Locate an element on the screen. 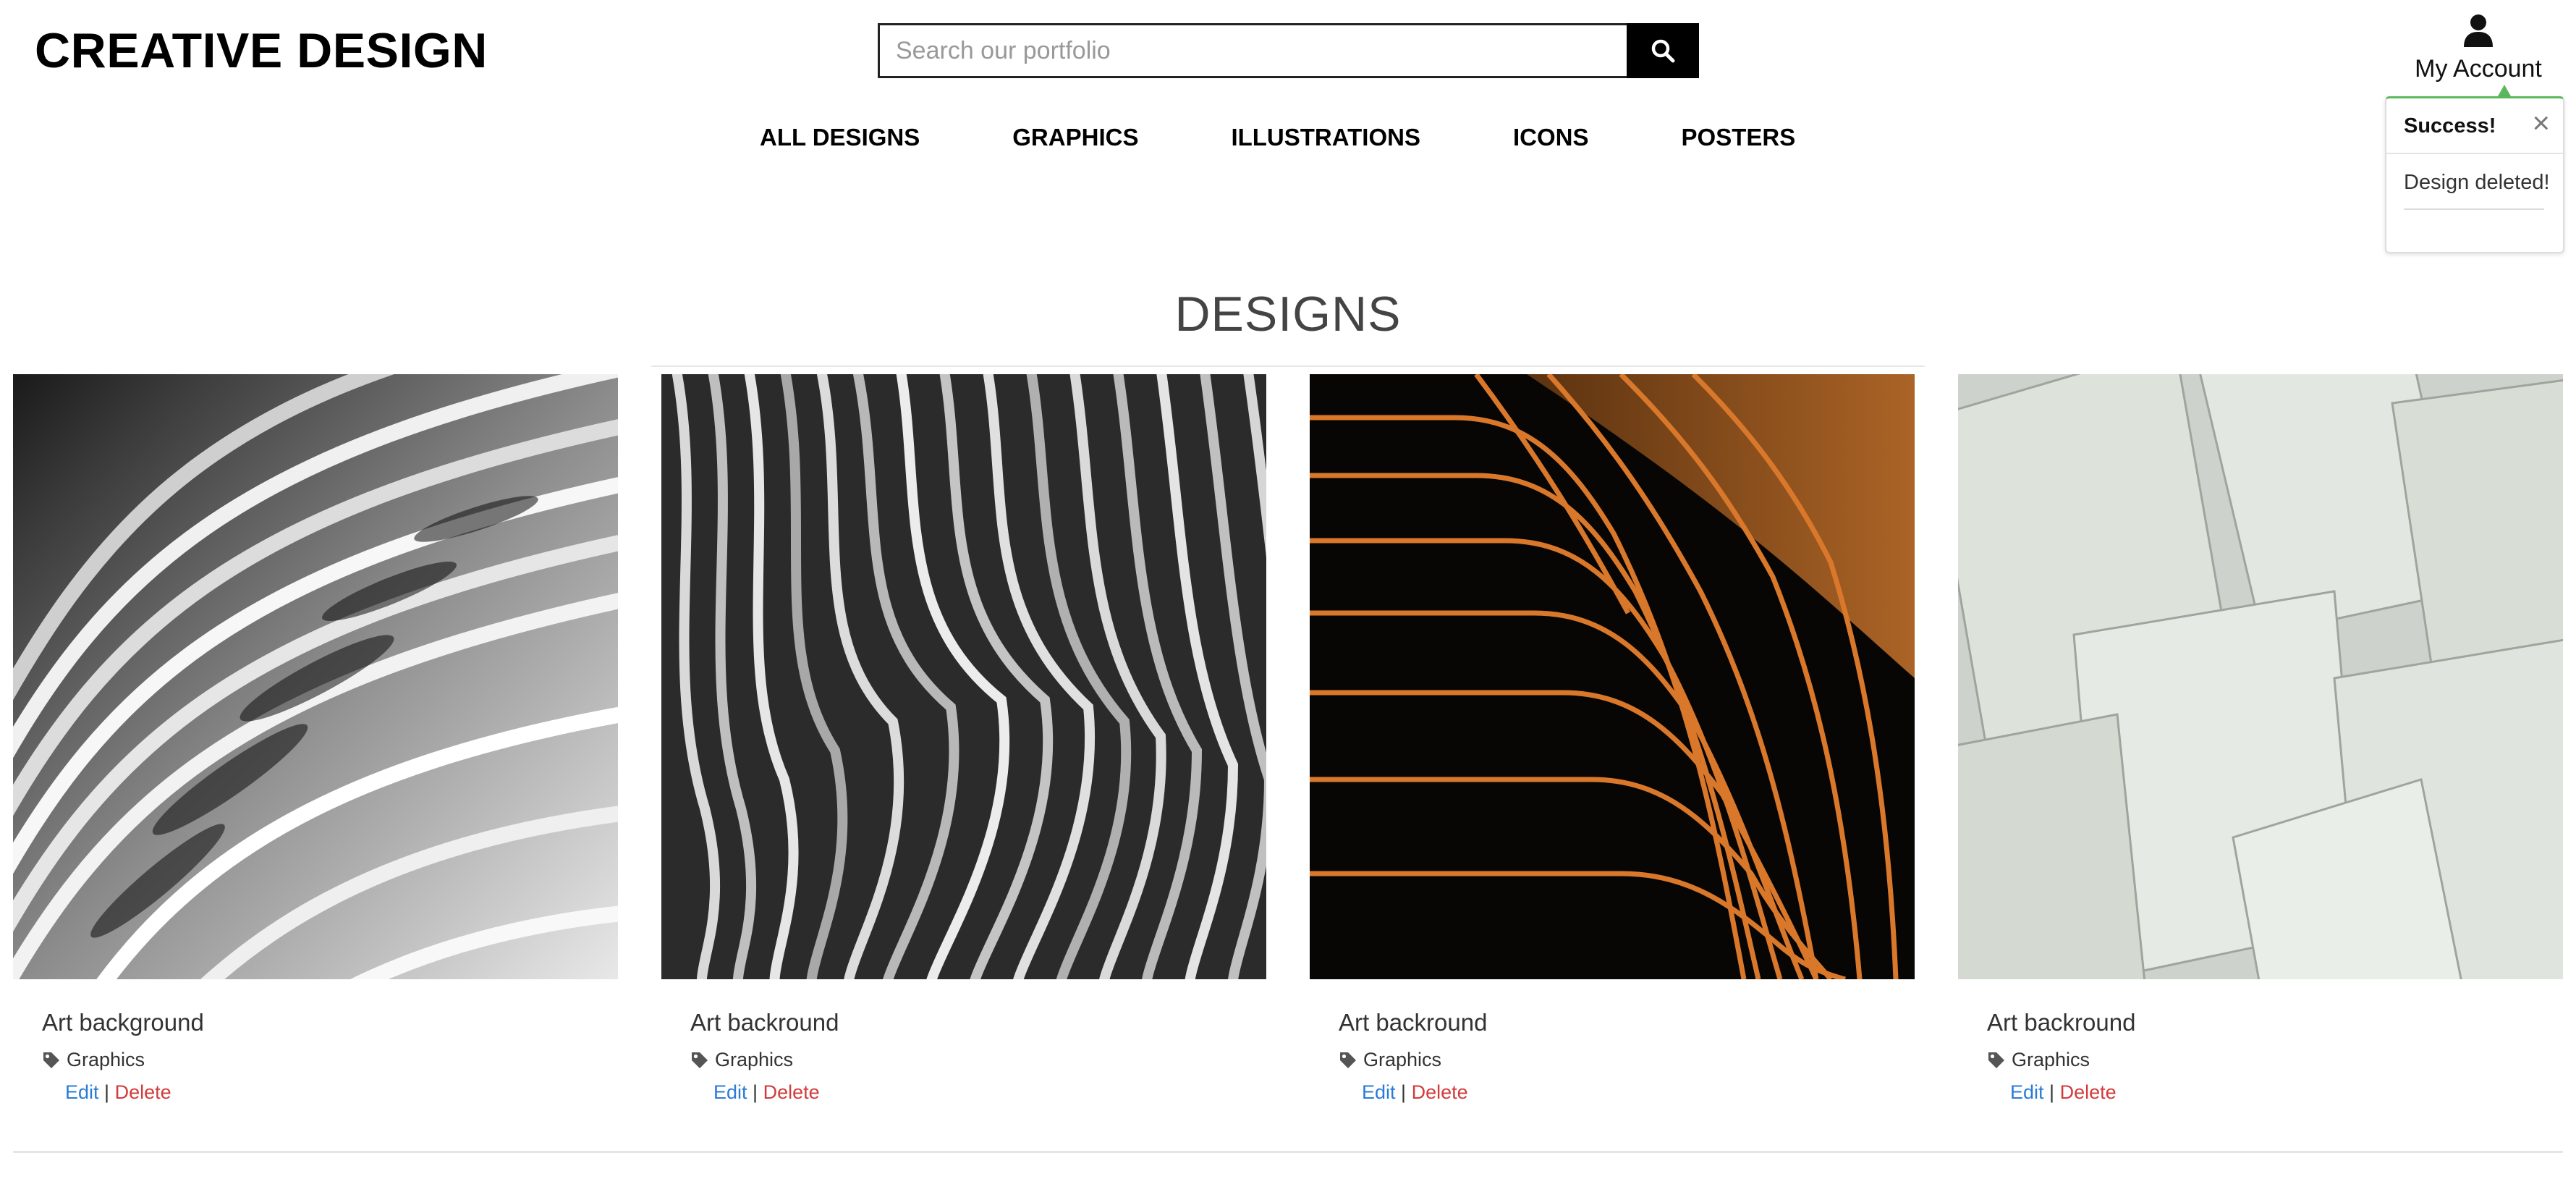 This screenshot has height=1200, width=2576. nav-all-designs: ALL DESIGNS is located at coordinates (840, 137).